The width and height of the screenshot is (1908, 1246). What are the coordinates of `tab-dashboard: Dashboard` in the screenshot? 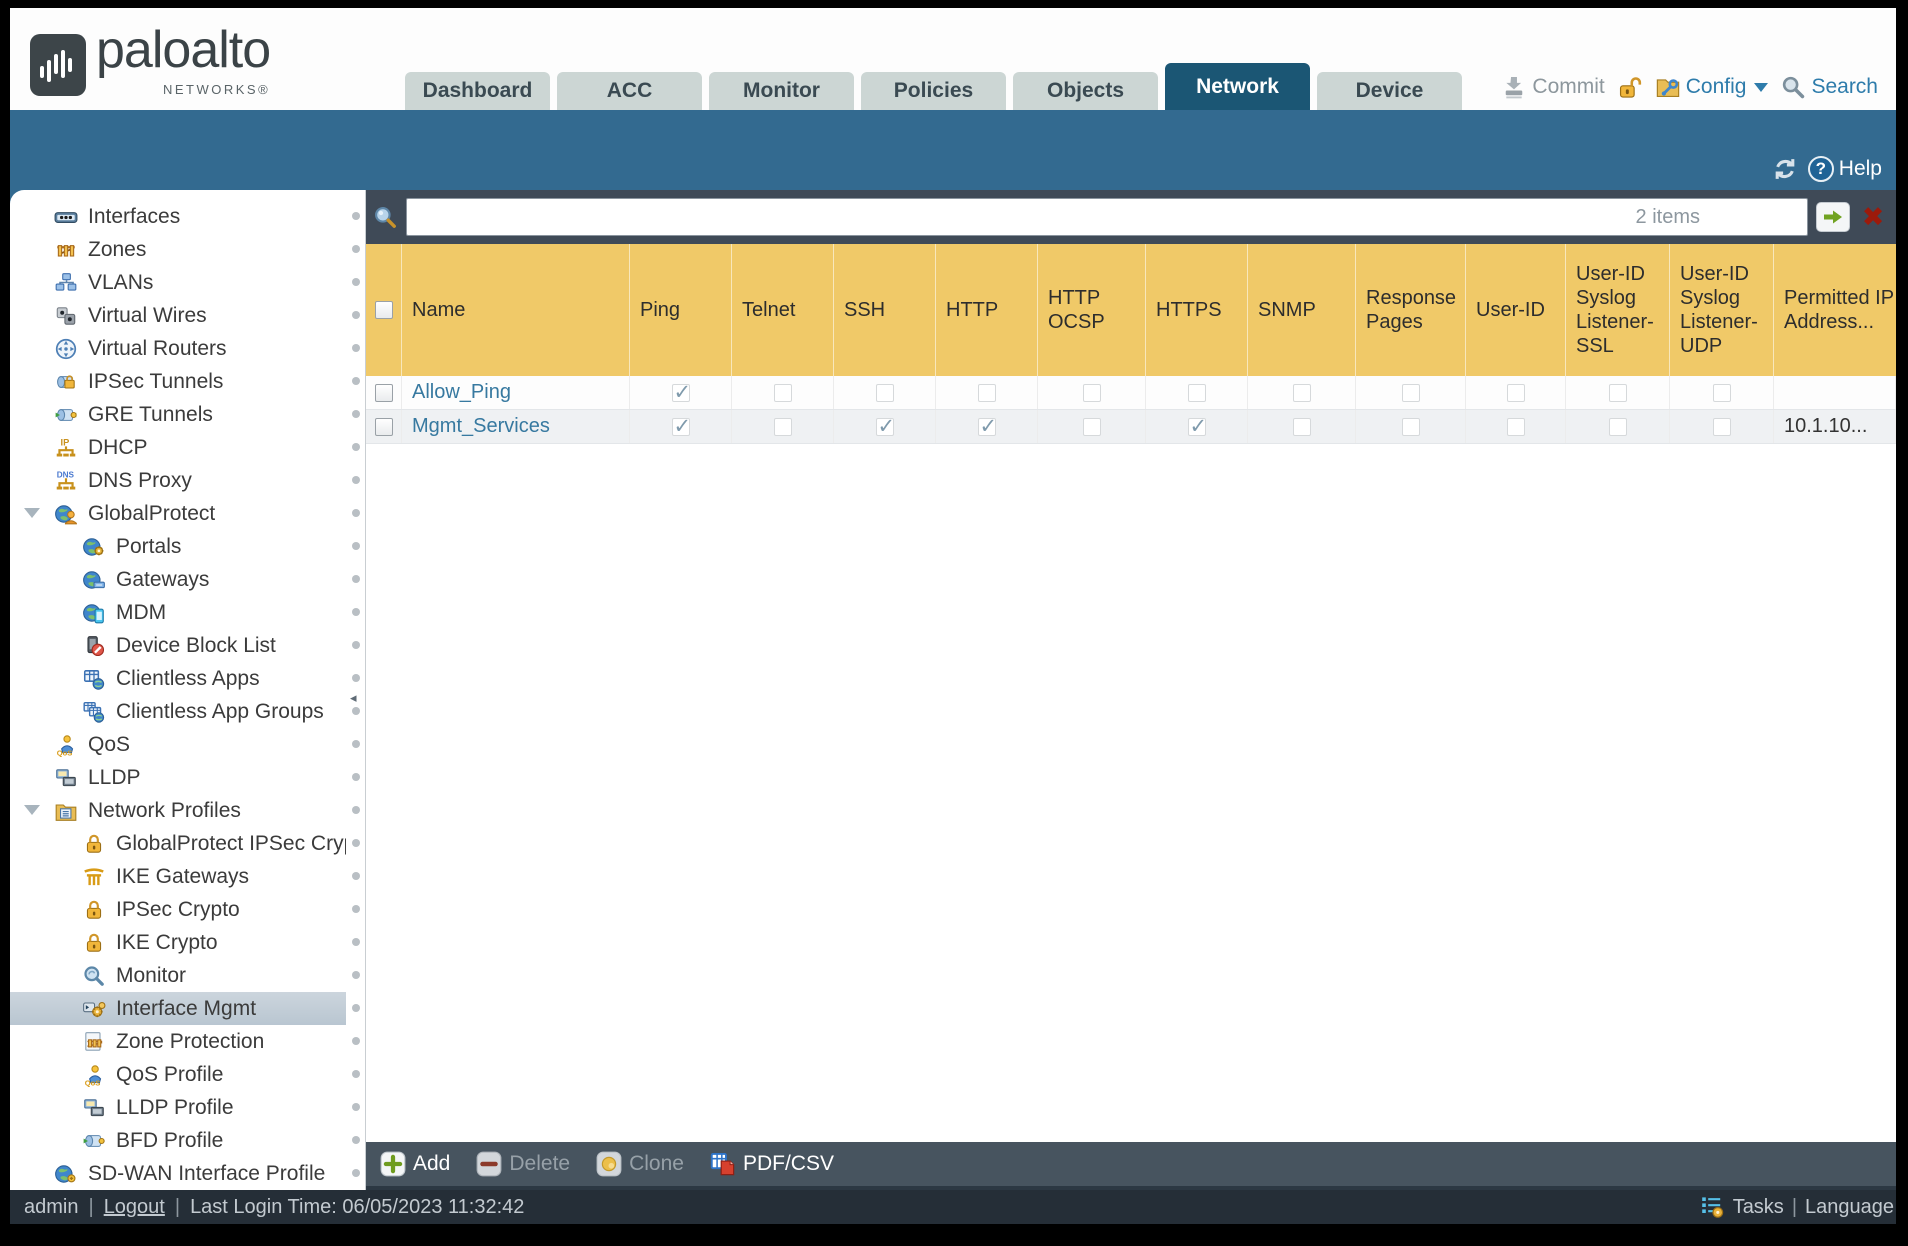 It's located at (477, 91).